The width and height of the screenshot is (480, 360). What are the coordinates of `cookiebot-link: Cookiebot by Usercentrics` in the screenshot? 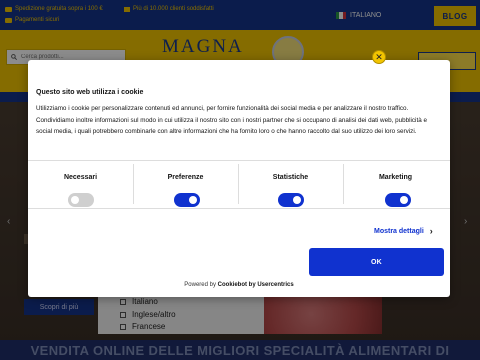 It's located at (256, 285).